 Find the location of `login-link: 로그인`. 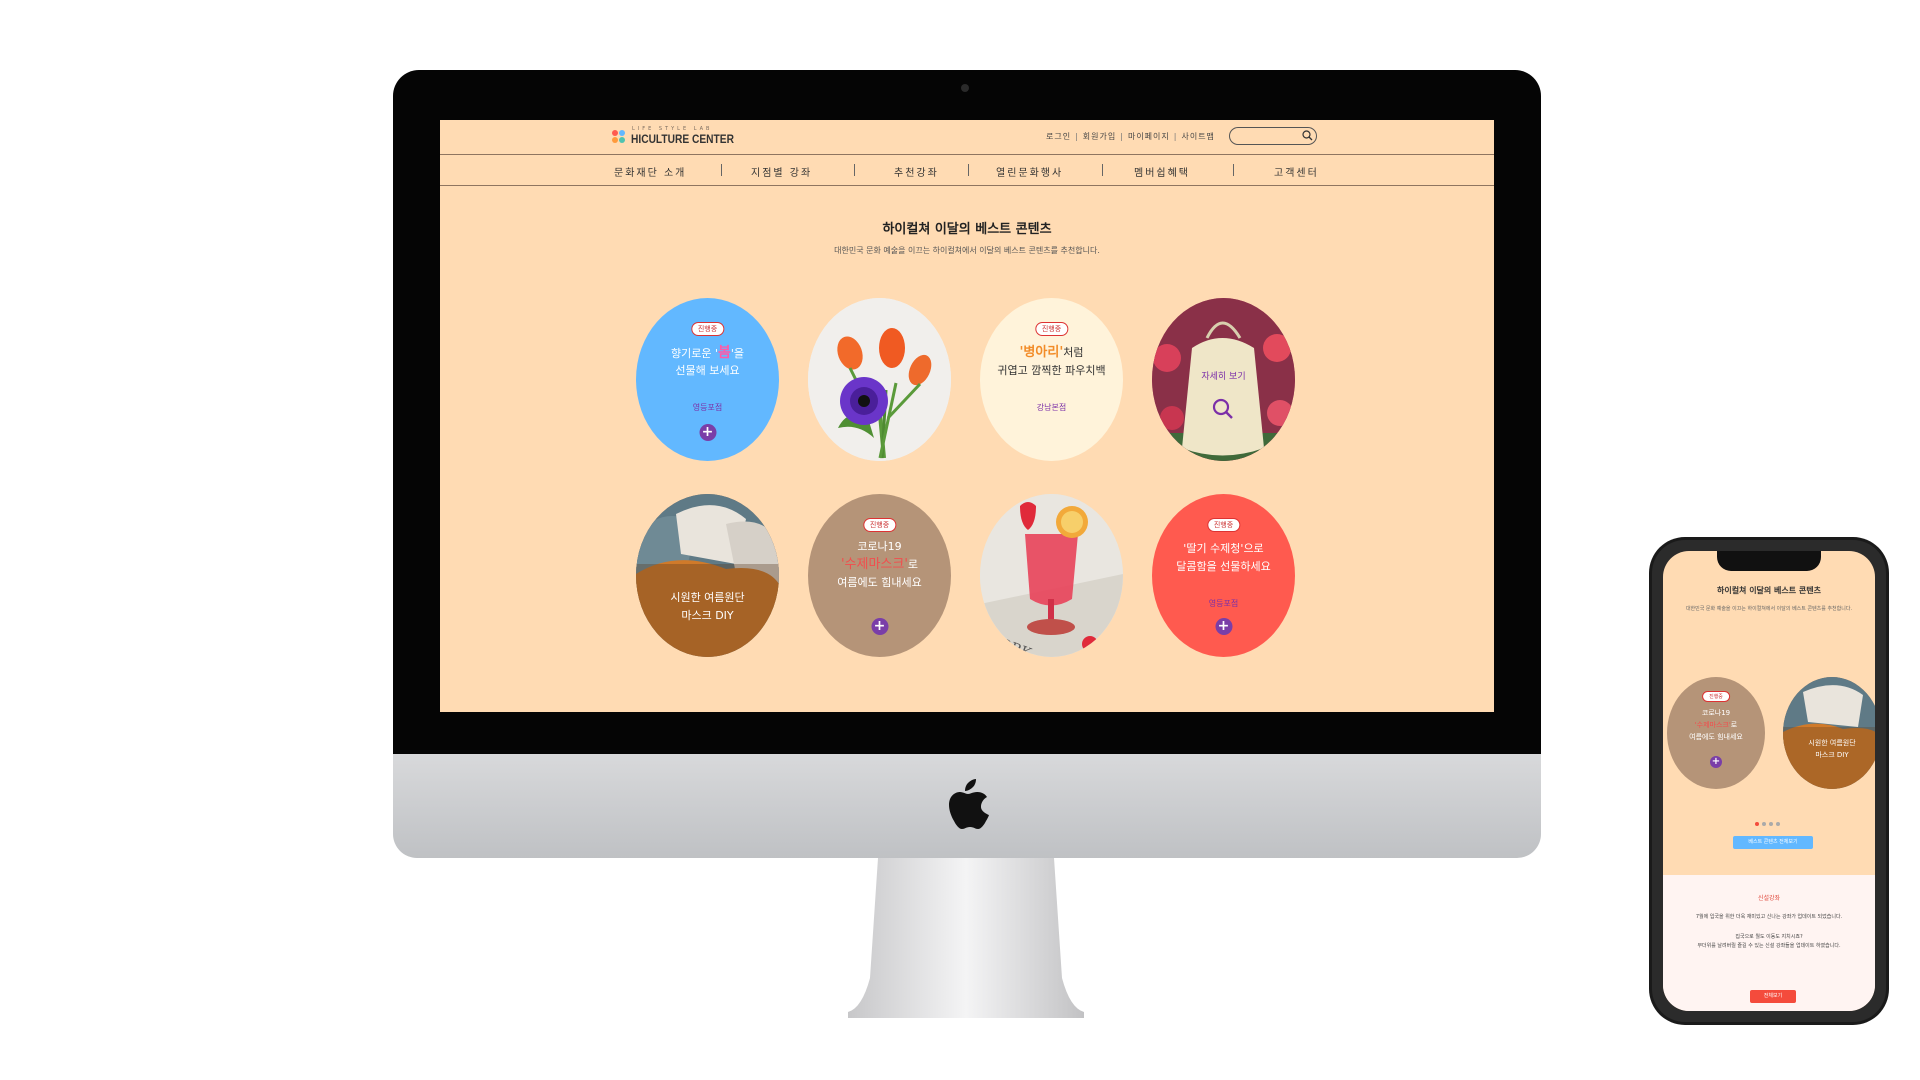

login-link: 로그인 is located at coordinates (1058, 136).